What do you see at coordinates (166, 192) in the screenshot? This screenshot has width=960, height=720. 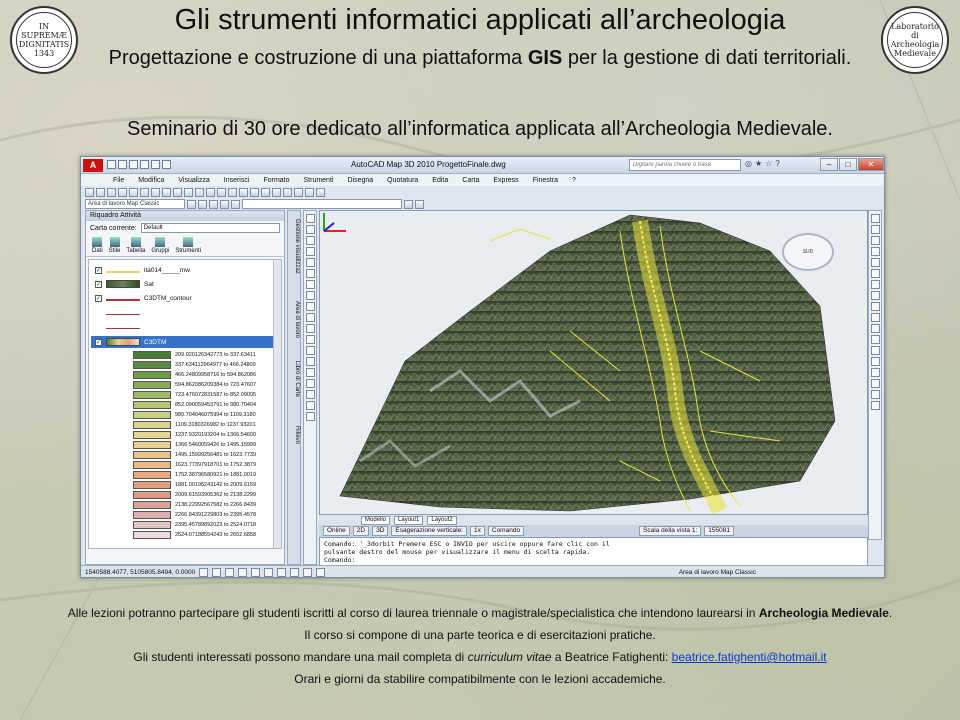 I see `copy-icon` at bounding box center [166, 192].